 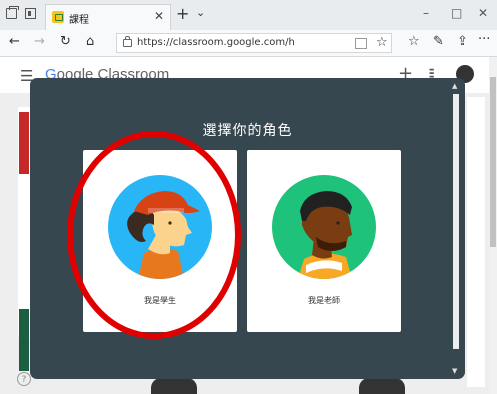 What do you see at coordinates (247, 131) in the screenshot?
I see `dialog-title: 選擇你的角色` at bounding box center [247, 131].